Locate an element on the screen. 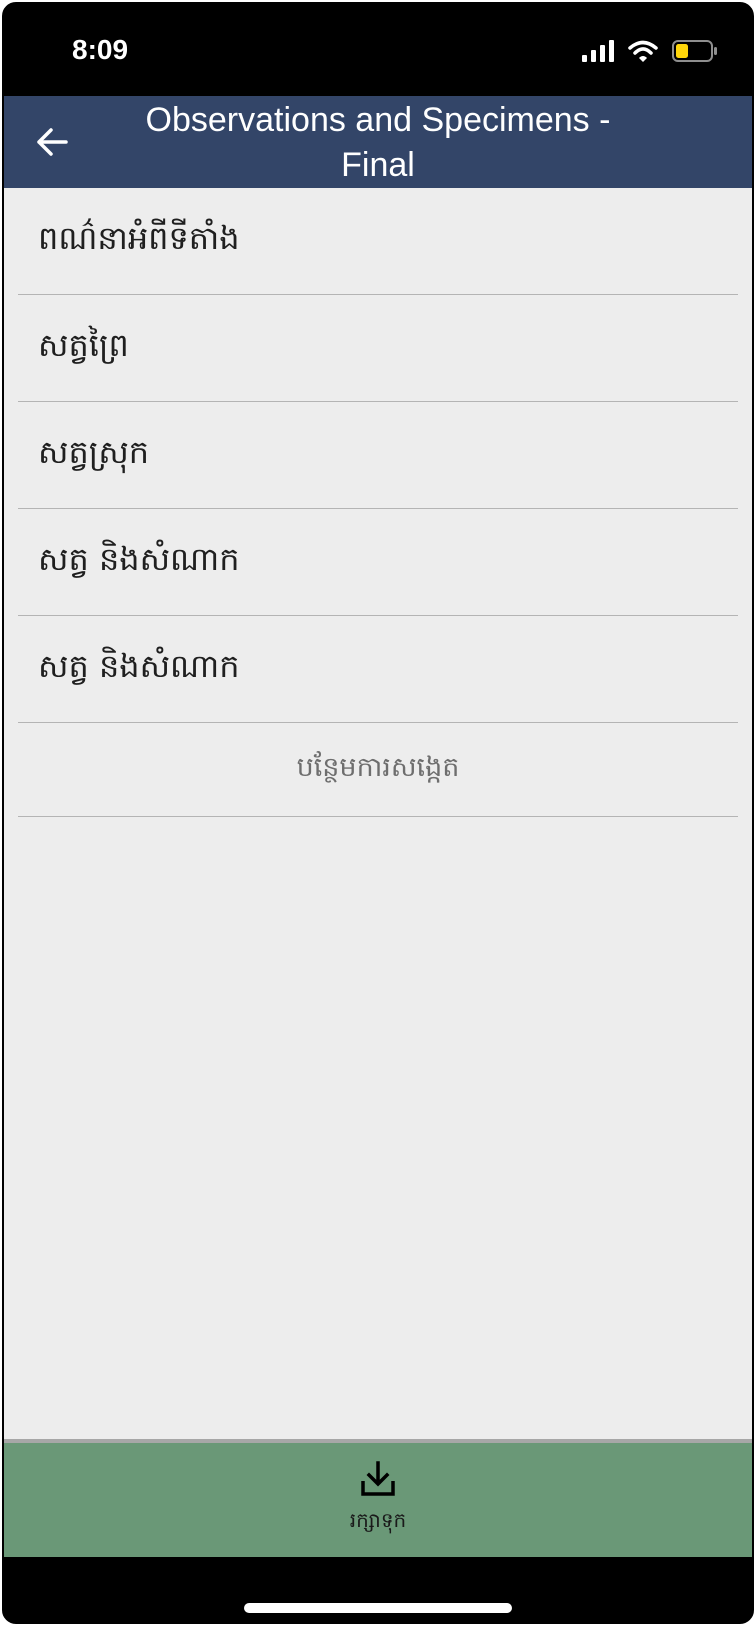  status-bar: 8:09 is located at coordinates (378, 50).